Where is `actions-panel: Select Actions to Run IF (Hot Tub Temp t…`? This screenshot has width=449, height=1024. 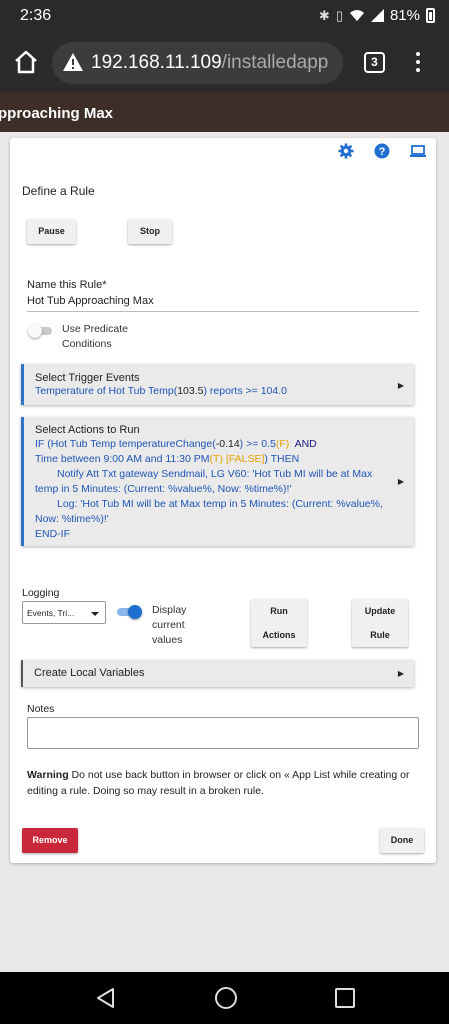
actions-panel: Select Actions to Run IF (Hot Tub Temp t… is located at coordinates (217, 481).